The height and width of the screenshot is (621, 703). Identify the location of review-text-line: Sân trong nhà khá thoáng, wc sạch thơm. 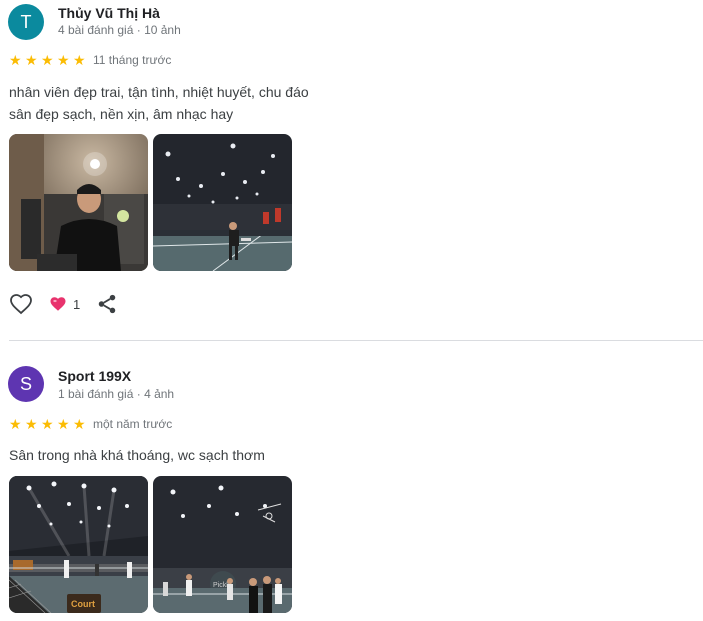
(137, 455).